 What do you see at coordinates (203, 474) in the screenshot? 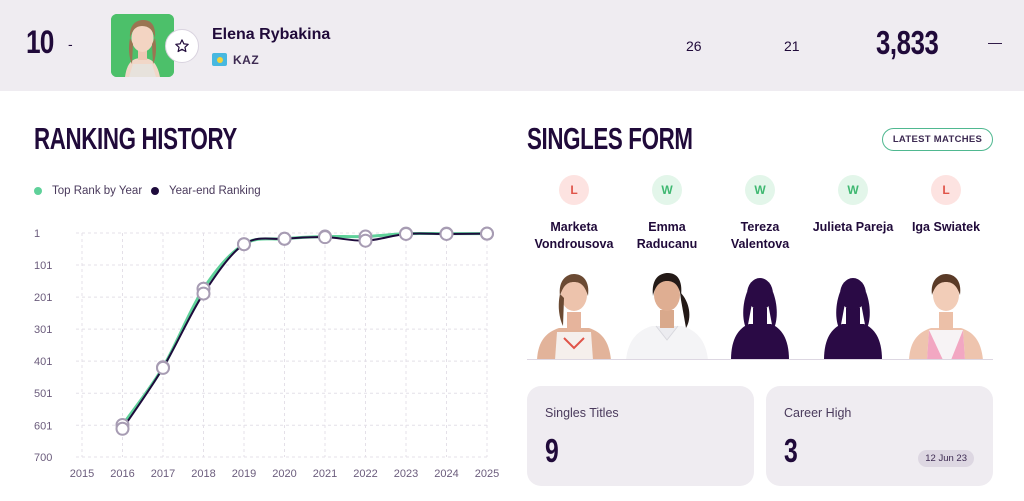
I see `x-tick-label: 2018` at bounding box center [203, 474].